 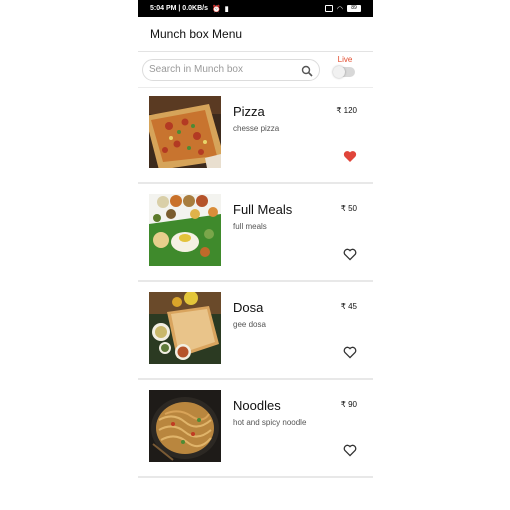 What do you see at coordinates (185, 132) in the screenshot?
I see `pizza-image` at bounding box center [185, 132].